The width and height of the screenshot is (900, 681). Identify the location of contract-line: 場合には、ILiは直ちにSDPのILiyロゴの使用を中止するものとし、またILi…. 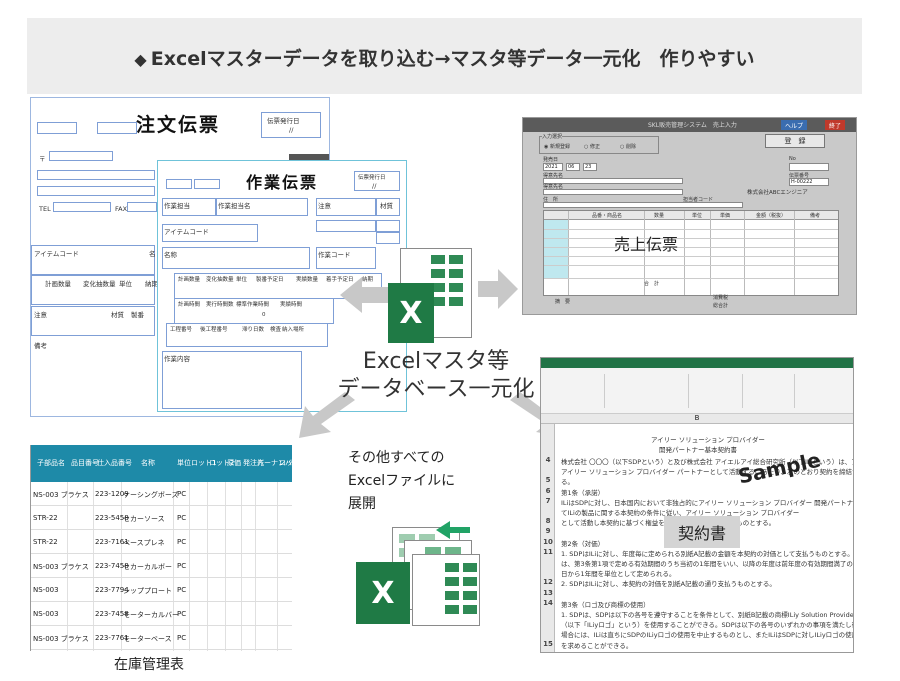
(707, 635).